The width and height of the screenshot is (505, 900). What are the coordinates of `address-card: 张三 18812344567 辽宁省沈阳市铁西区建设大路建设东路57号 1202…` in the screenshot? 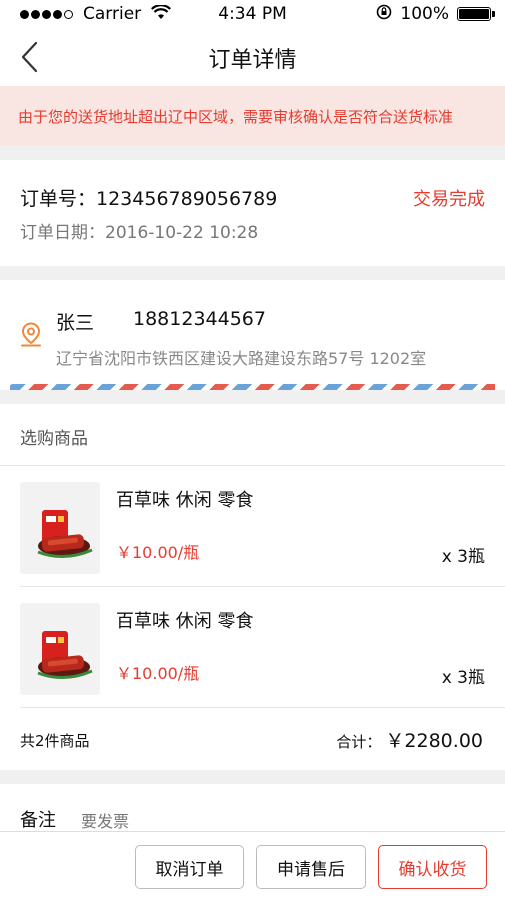 It's located at (252, 335).